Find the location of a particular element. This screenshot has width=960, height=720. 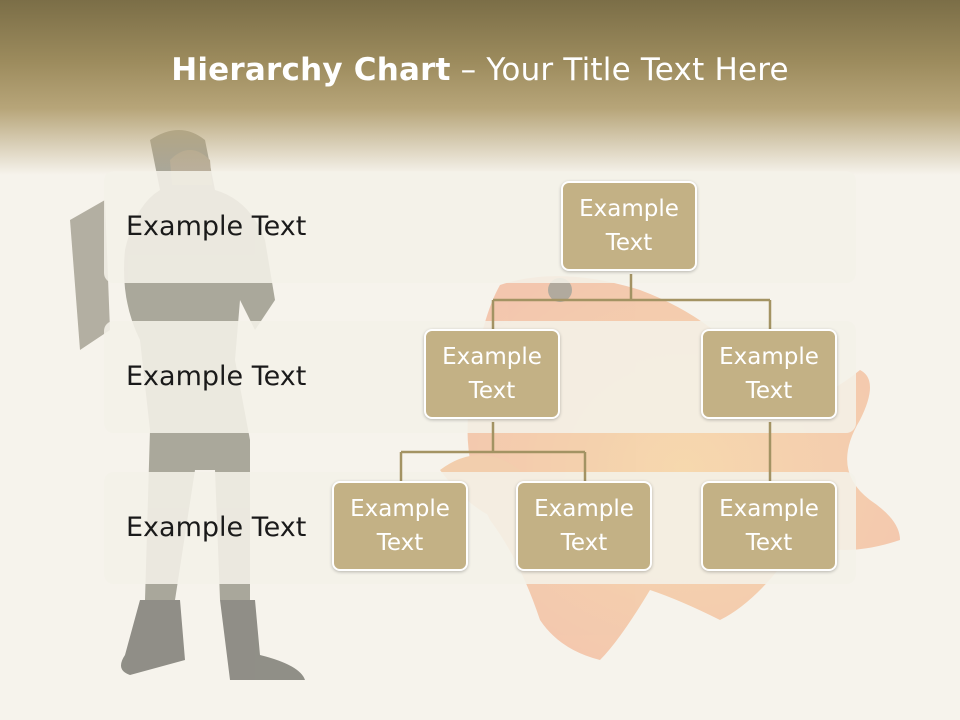

node-level2-right: Example Text is located at coordinates (769, 374).